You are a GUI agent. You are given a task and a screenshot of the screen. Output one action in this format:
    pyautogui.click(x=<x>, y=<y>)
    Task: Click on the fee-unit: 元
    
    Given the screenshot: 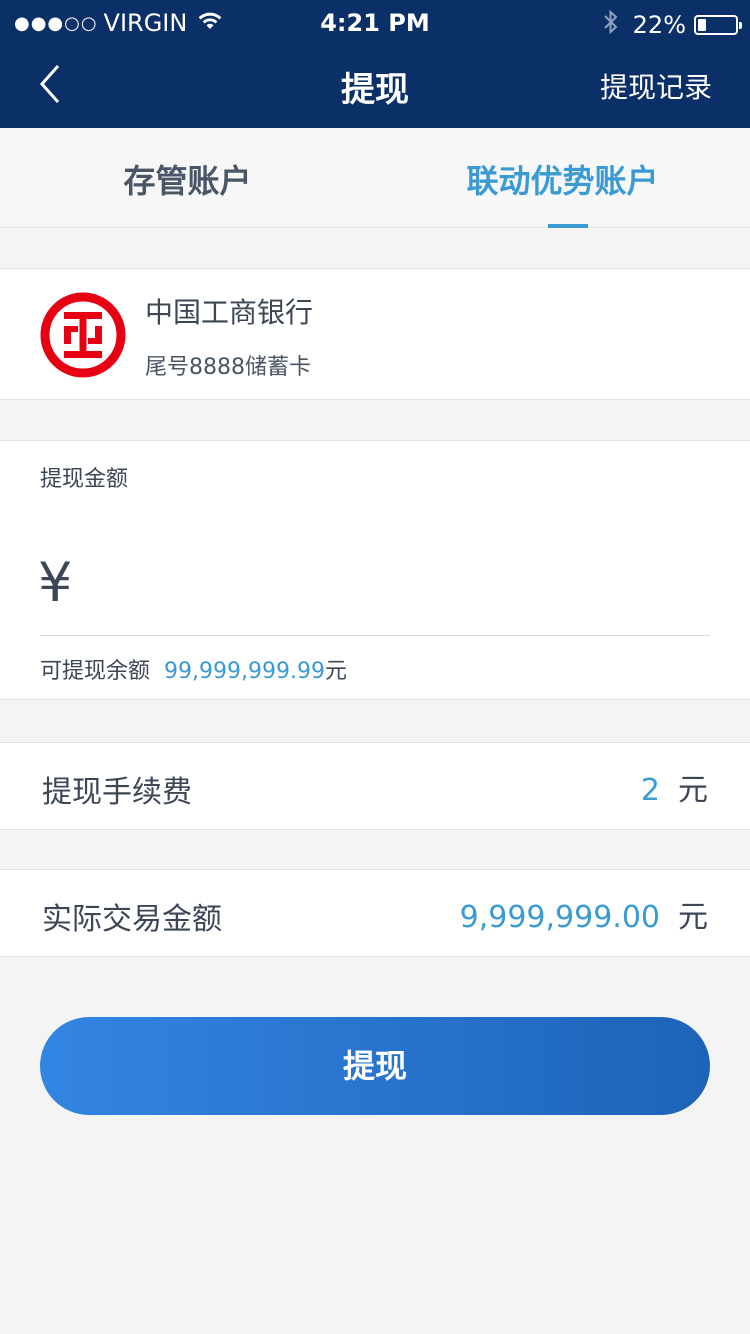 What is the action you would take?
    pyautogui.click(x=693, y=790)
    